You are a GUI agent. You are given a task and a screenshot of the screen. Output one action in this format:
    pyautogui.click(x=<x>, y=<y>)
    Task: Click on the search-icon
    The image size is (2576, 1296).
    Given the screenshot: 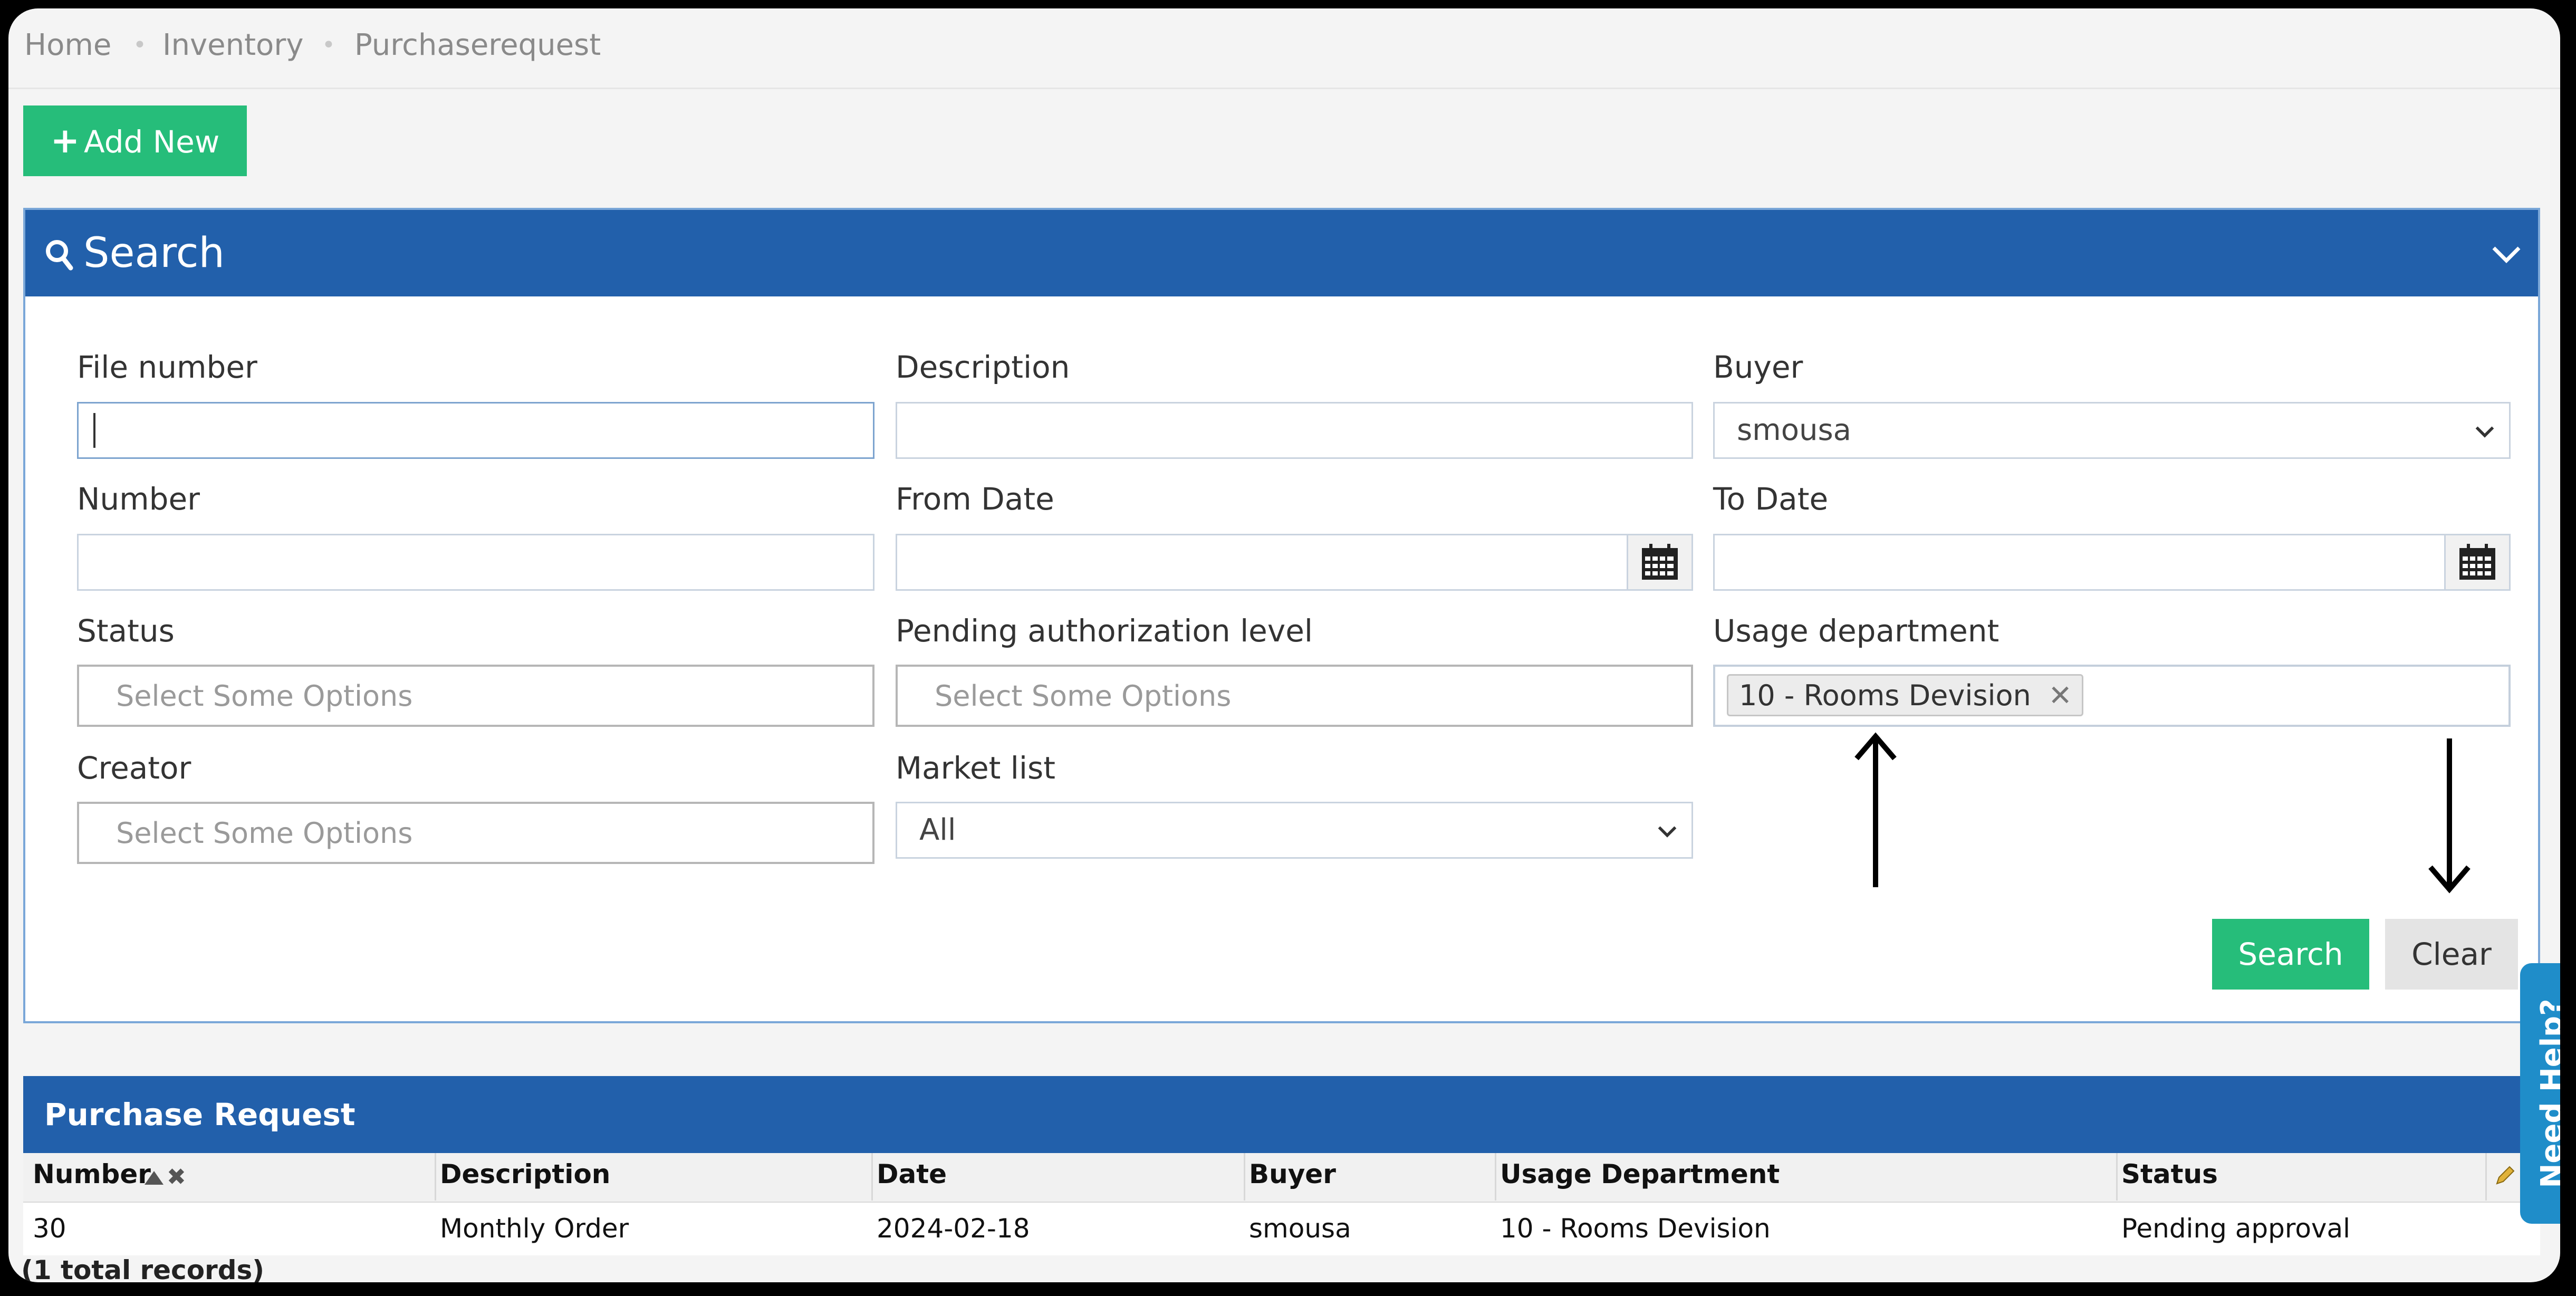 What is the action you would take?
    pyautogui.click(x=60, y=255)
    